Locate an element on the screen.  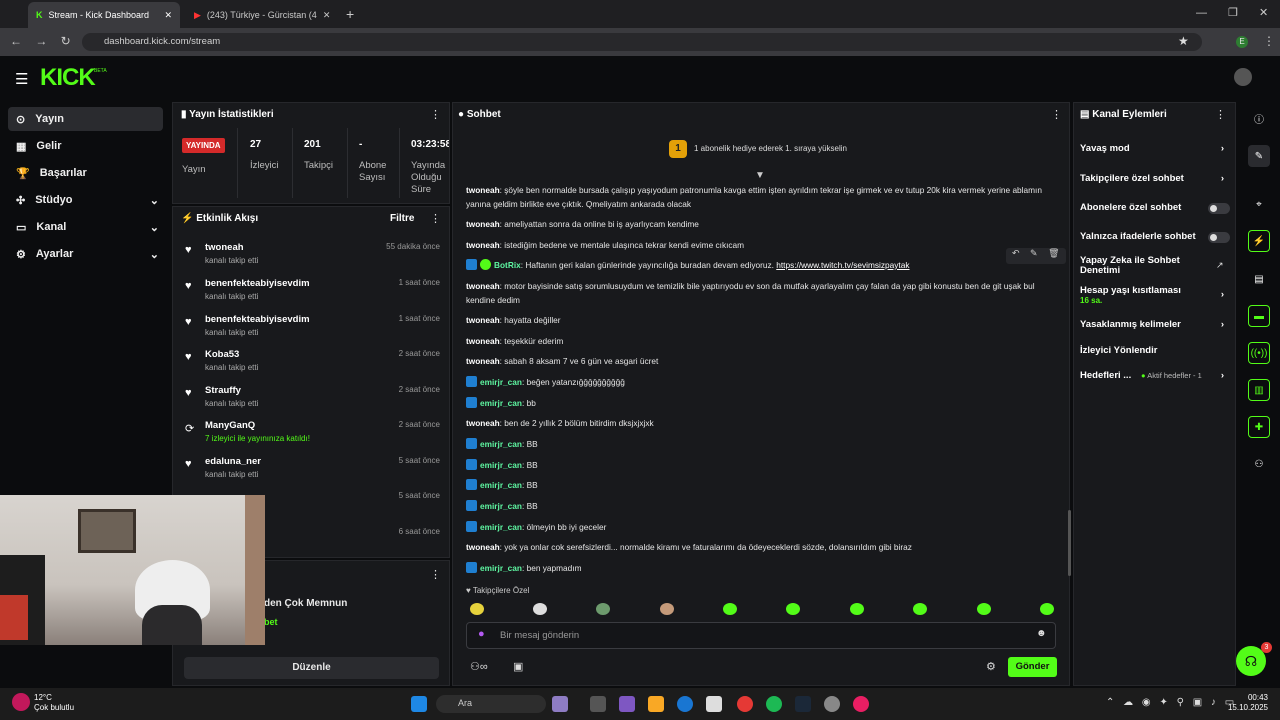
lightning-icon: ⚡ is located at coordinates (1259, 241).